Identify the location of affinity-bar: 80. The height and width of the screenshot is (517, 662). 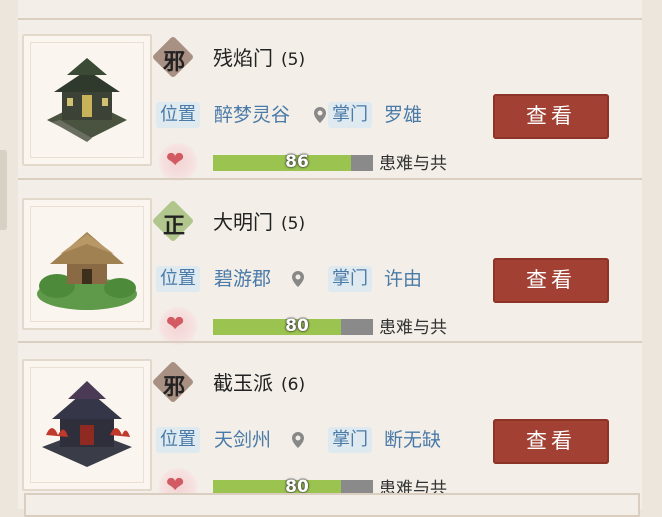
(293, 326).